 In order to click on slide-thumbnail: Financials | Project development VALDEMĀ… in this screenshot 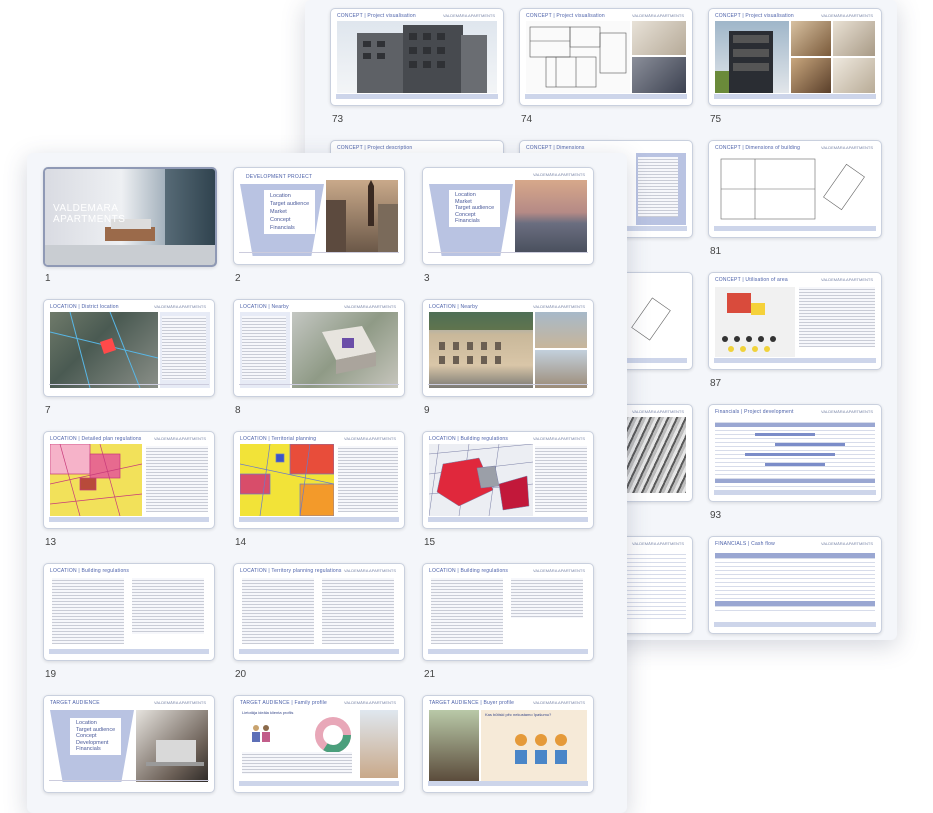, I will do `click(795, 453)`.